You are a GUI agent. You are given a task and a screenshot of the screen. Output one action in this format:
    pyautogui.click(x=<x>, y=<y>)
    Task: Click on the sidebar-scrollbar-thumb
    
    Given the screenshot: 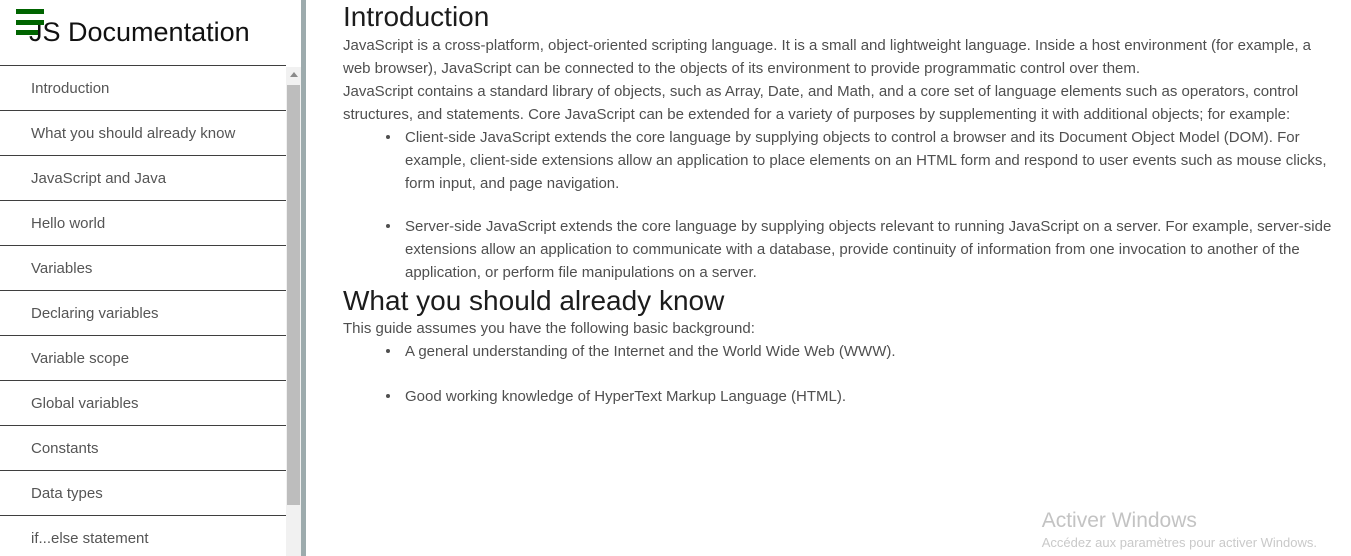 What is the action you would take?
    pyautogui.click(x=293, y=295)
    